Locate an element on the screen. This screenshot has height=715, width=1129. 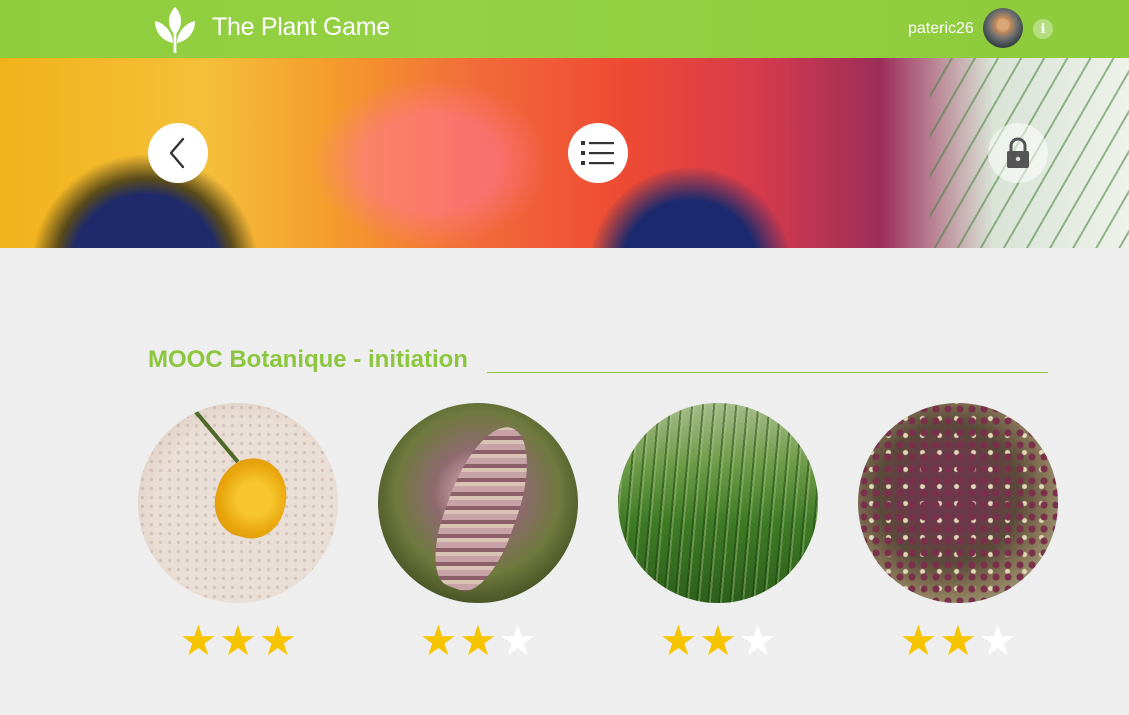
chevron-left-icon is located at coordinates (177, 153).